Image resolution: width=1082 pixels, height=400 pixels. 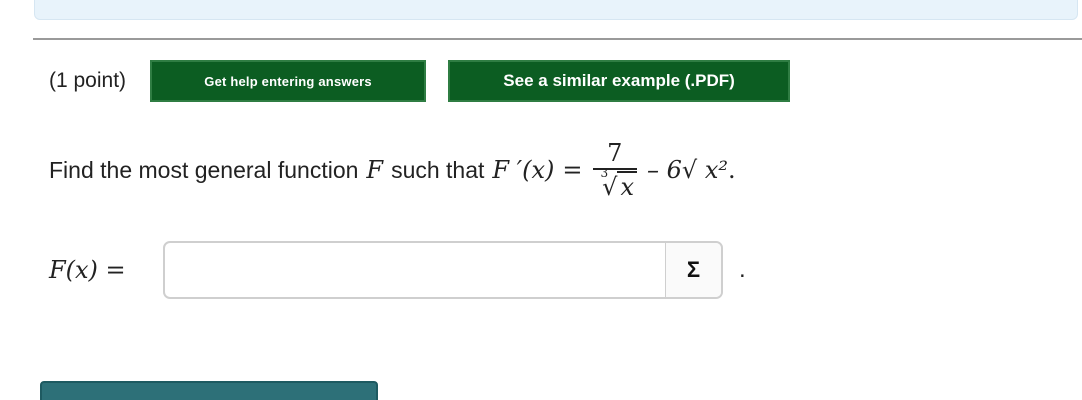 I want to click on equation-editor-button: Σ, so click(x=693, y=270).